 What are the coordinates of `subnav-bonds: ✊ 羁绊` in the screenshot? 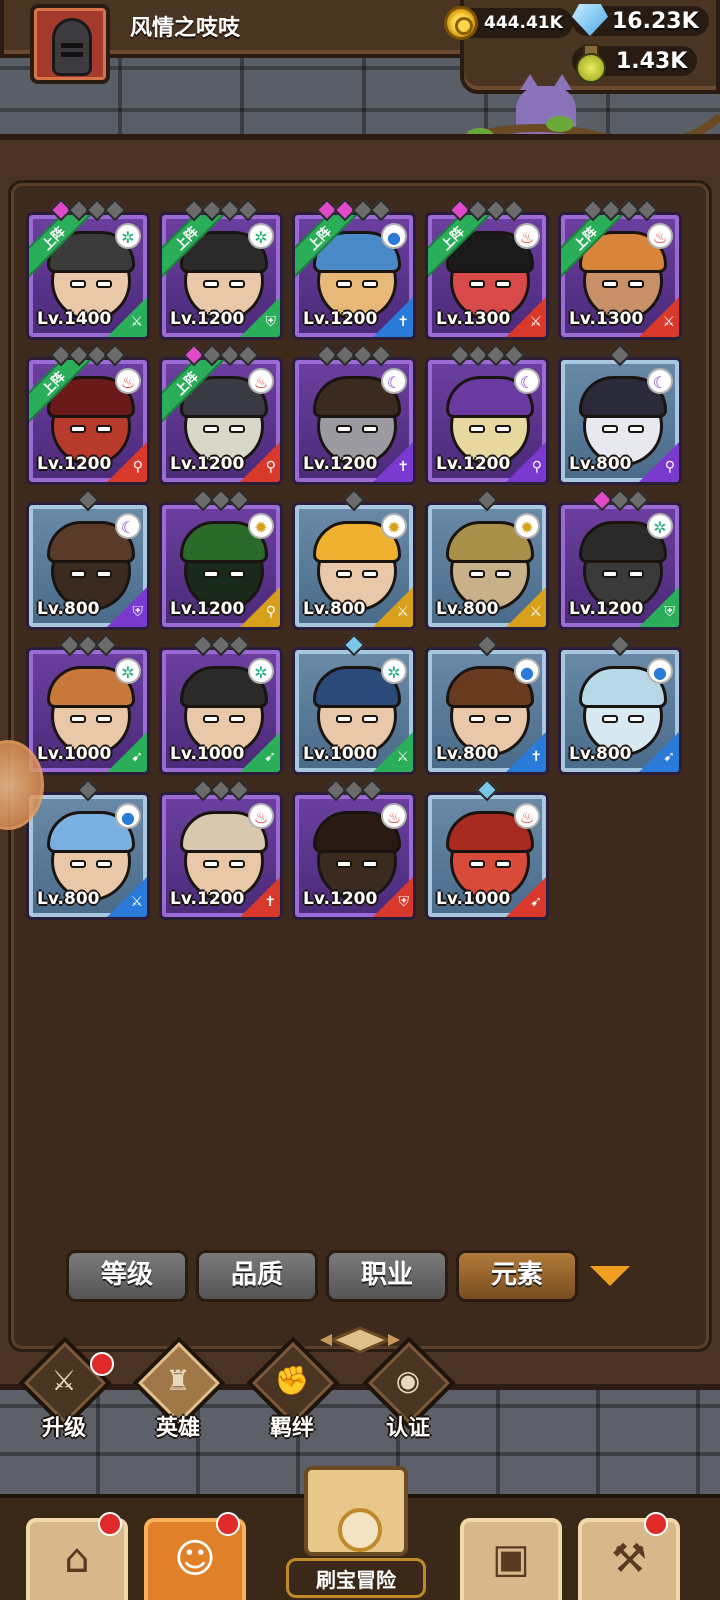 It's located at (292, 1389).